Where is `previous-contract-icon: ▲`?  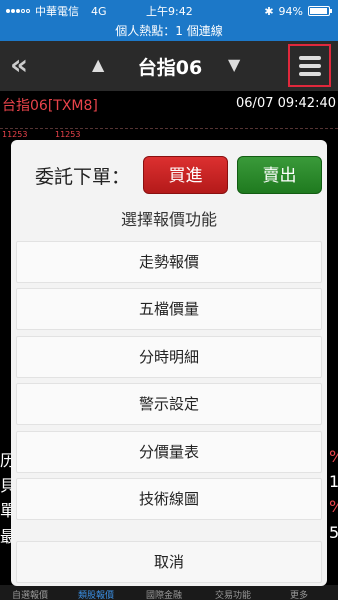
previous-contract-icon: ▲ is located at coordinates (98, 64).